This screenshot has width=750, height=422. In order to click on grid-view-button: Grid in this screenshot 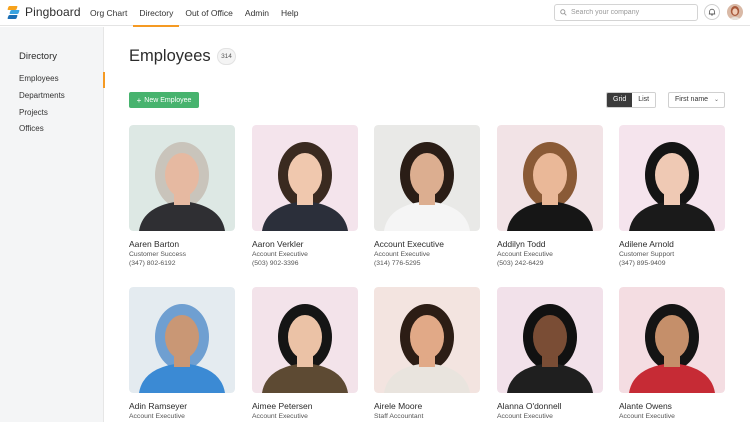, I will do `click(620, 100)`.